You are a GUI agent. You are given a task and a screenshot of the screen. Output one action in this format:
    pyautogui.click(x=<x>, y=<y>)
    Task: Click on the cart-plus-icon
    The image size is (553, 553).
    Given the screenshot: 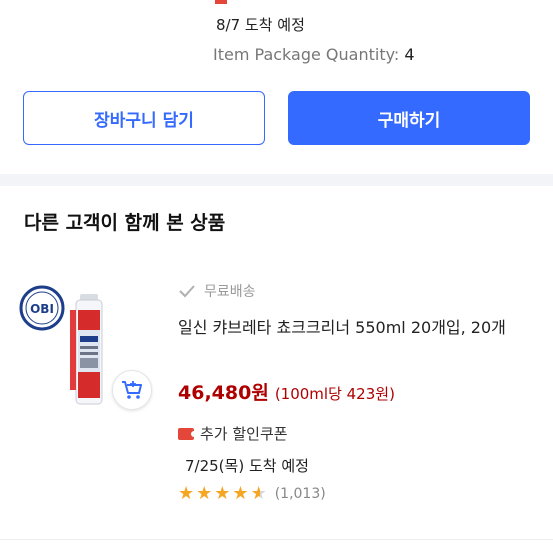 What is the action you would take?
    pyautogui.click(x=132, y=390)
    